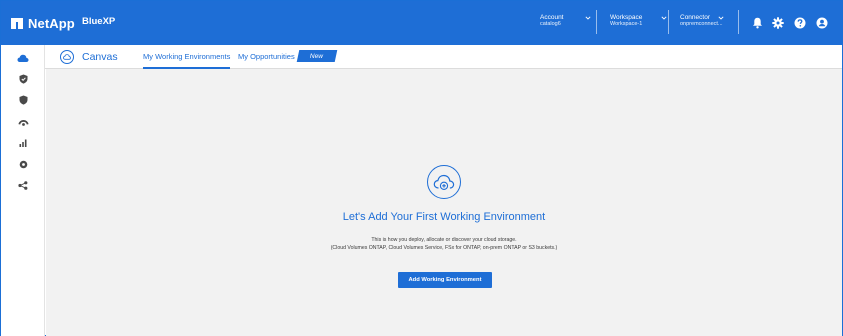 The width and height of the screenshot is (843, 336). Describe the element at coordinates (626, 24) in the screenshot. I see `workspace-value: Workspace-1` at that location.